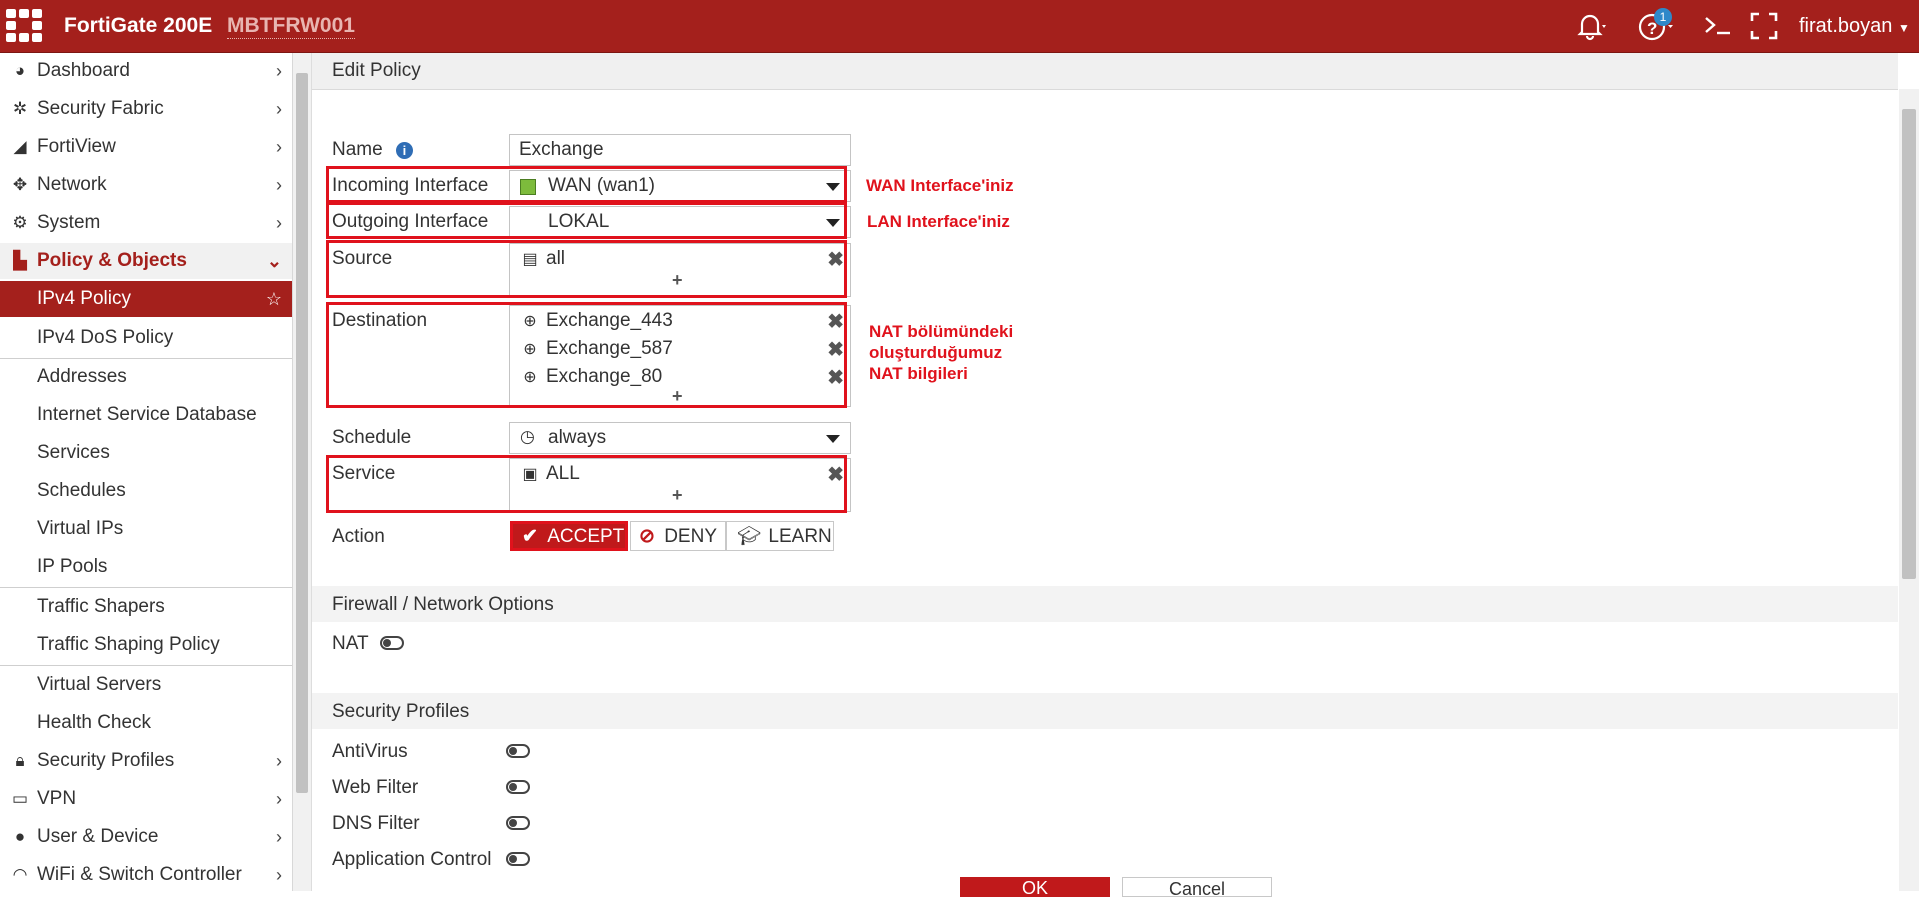 This screenshot has height=900, width=1919. Describe the element at coordinates (20, 108) in the screenshot. I see `security-fabric-icon: ✲` at that location.